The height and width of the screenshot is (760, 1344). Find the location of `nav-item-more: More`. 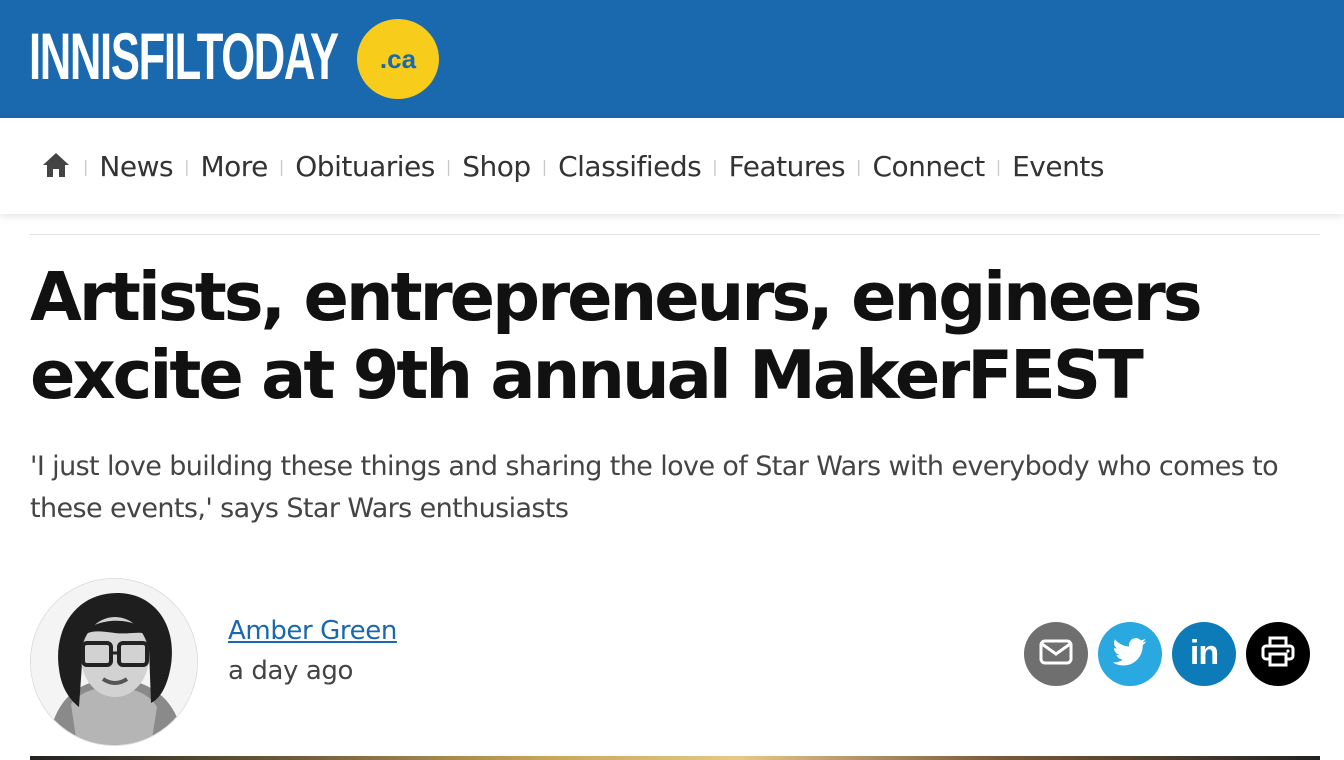

nav-item-more: More is located at coordinates (234, 166).